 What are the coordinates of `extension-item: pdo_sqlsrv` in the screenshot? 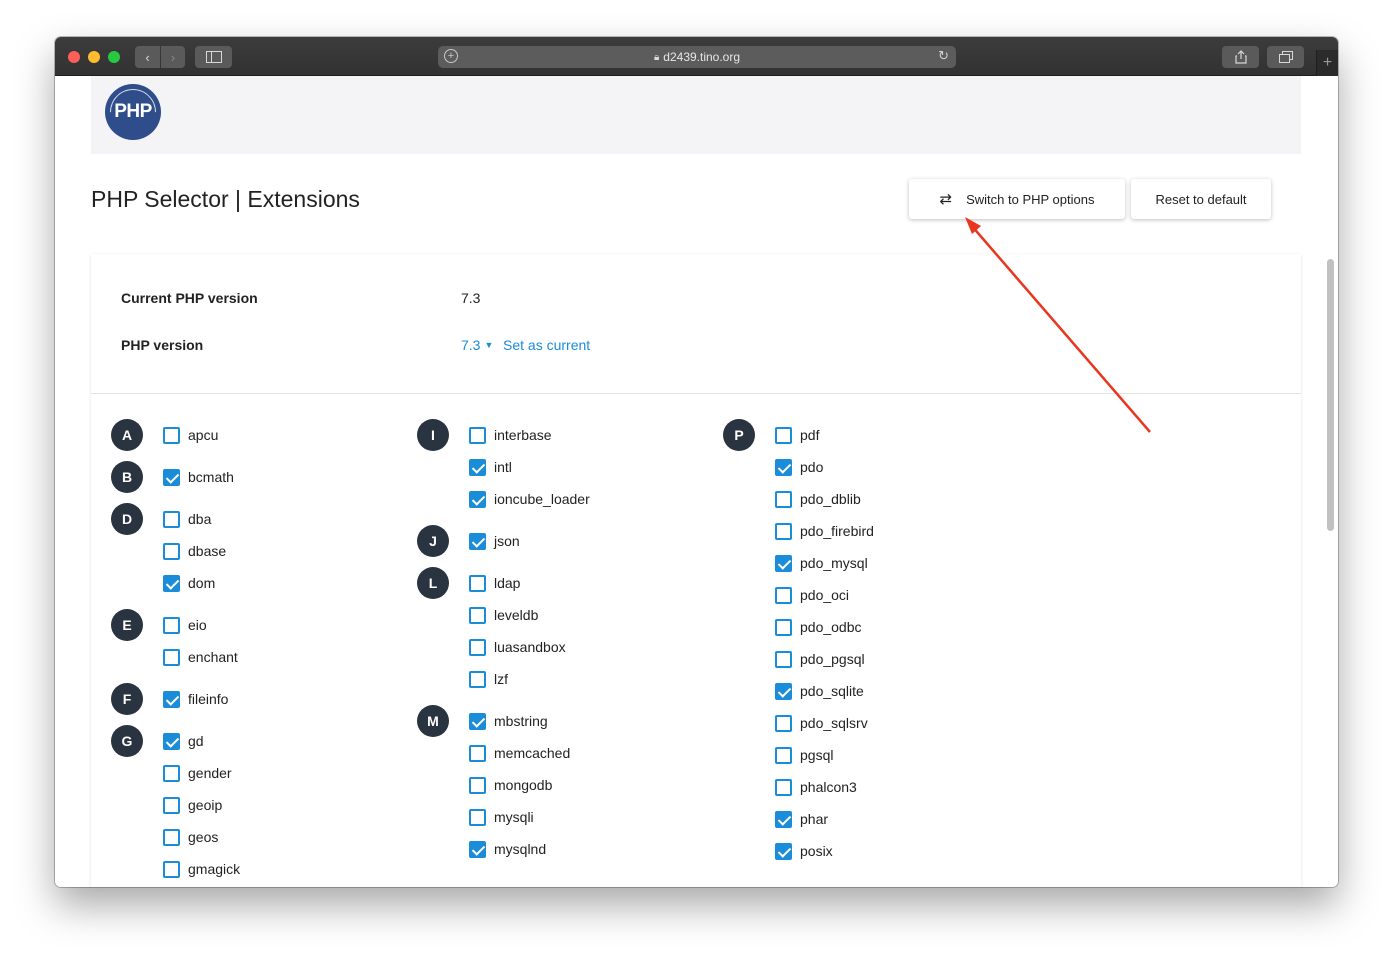 It's located at (821, 723).